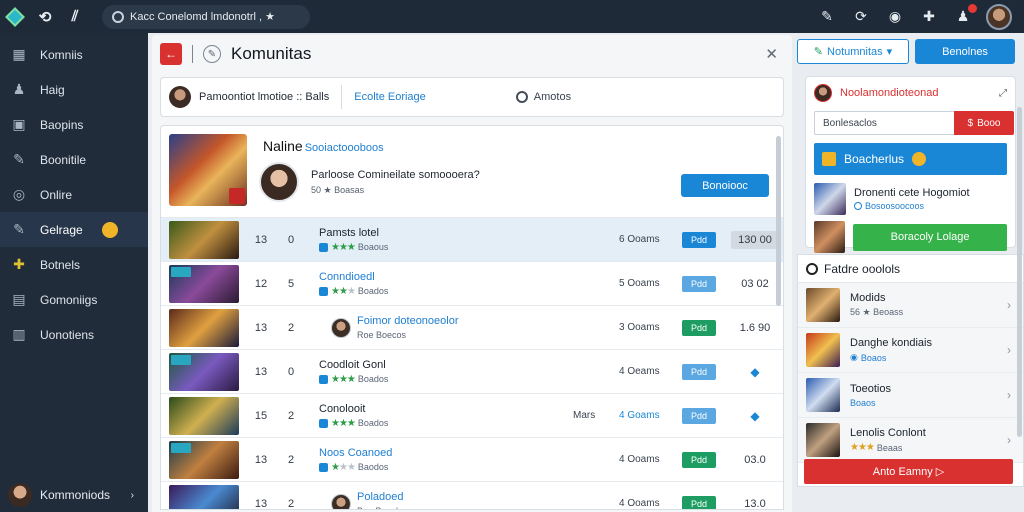 Image resolution: width=1024 pixels, height=512 pixels. What do you see at coordinates (910, 440) in the screenshot?
I see `list-item: Lenolis Conlont ★★★ Beaas ›` at bounding box center [910, 440].